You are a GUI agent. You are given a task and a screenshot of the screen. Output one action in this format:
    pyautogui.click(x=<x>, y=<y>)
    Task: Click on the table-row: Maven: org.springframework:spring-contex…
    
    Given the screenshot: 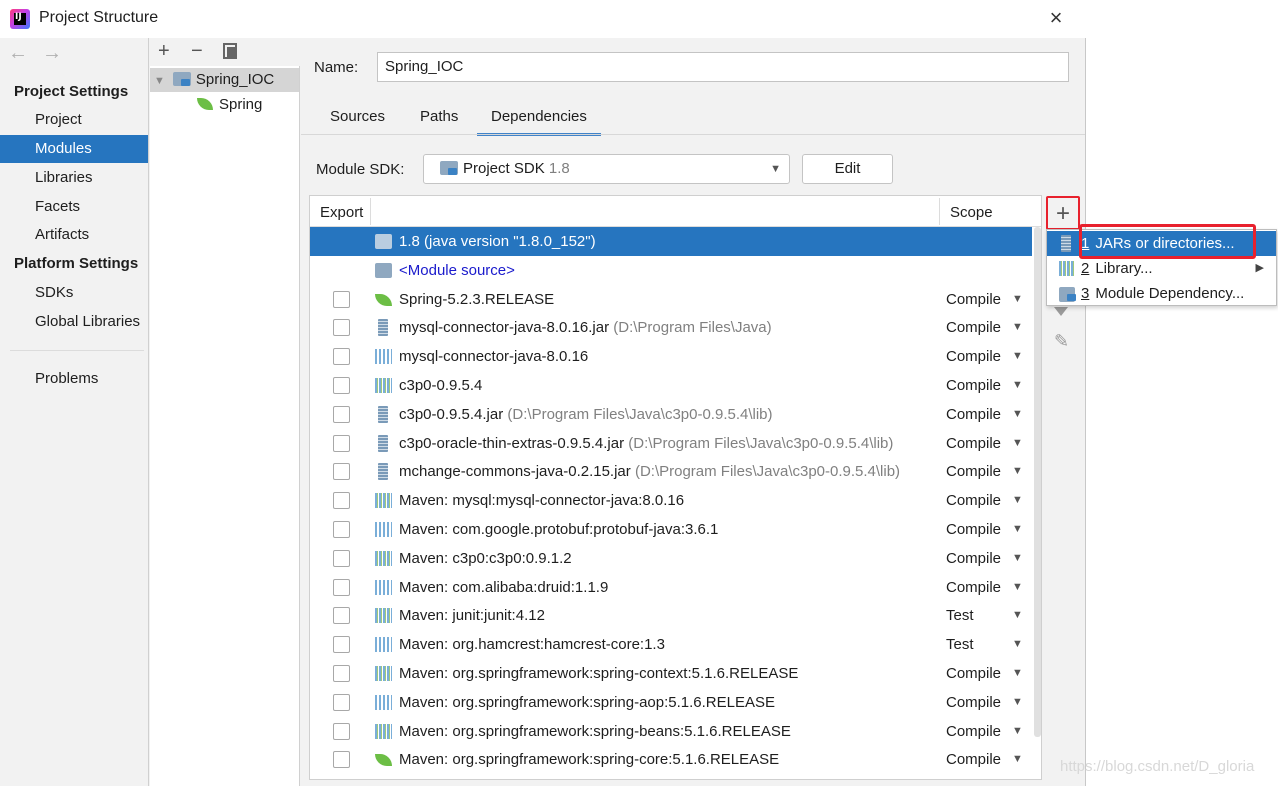 What is the action you would take?
    pyautogui.click(x=671, y=673)
    